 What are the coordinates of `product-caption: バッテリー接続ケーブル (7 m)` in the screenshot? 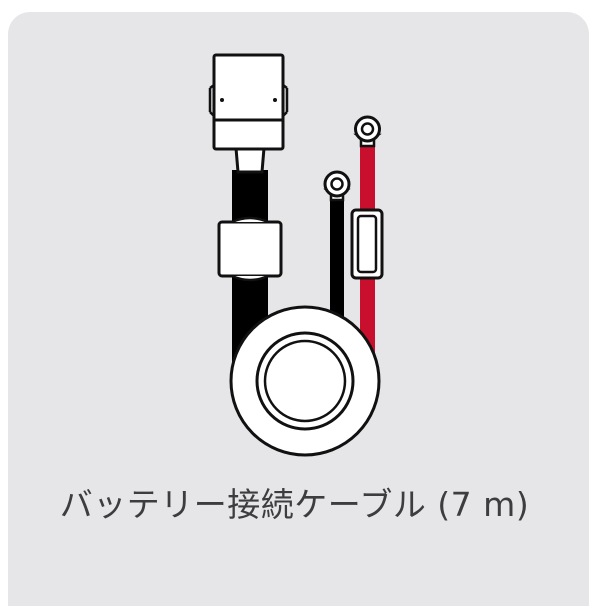 It's located at (294, 504).